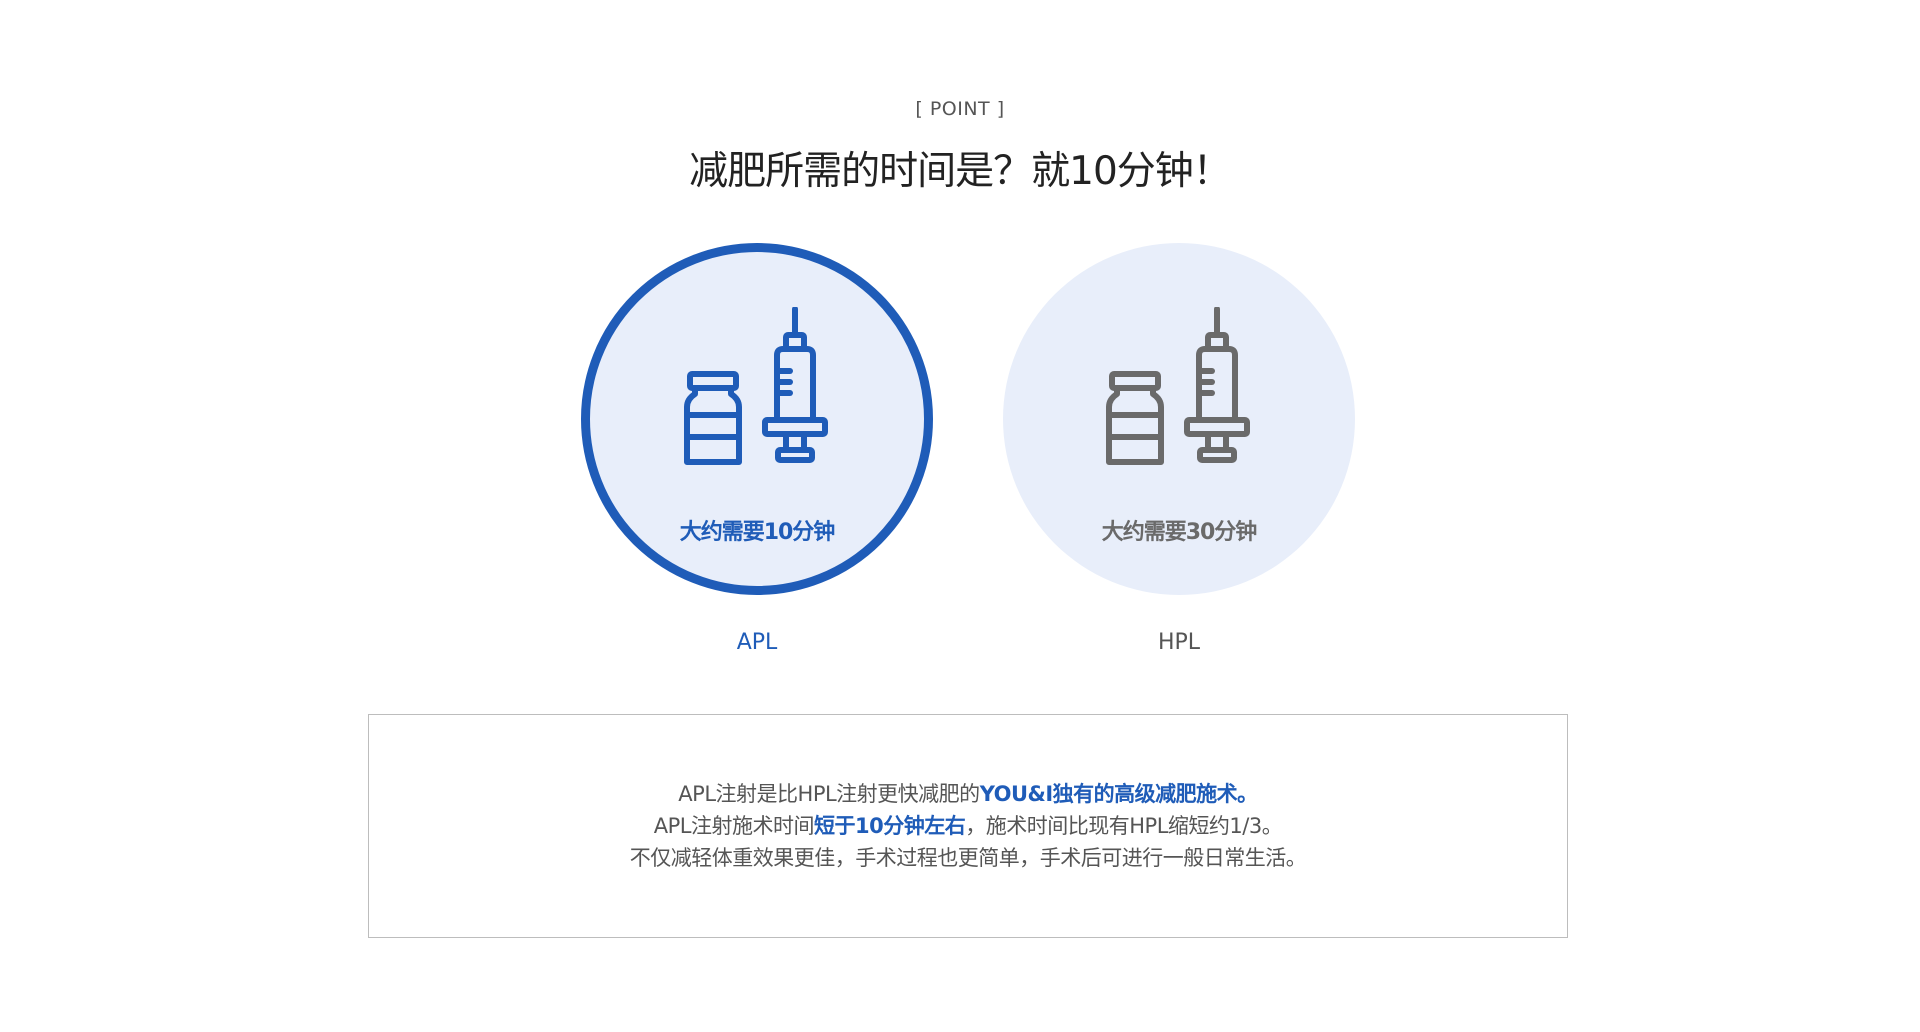 The height and width of the screenshot is (1032, 1920). Describe the element at coordinates (829, 794) in the screenshot. I see `description-text: APL注射是比HPL注射更快减肥的` at that location.